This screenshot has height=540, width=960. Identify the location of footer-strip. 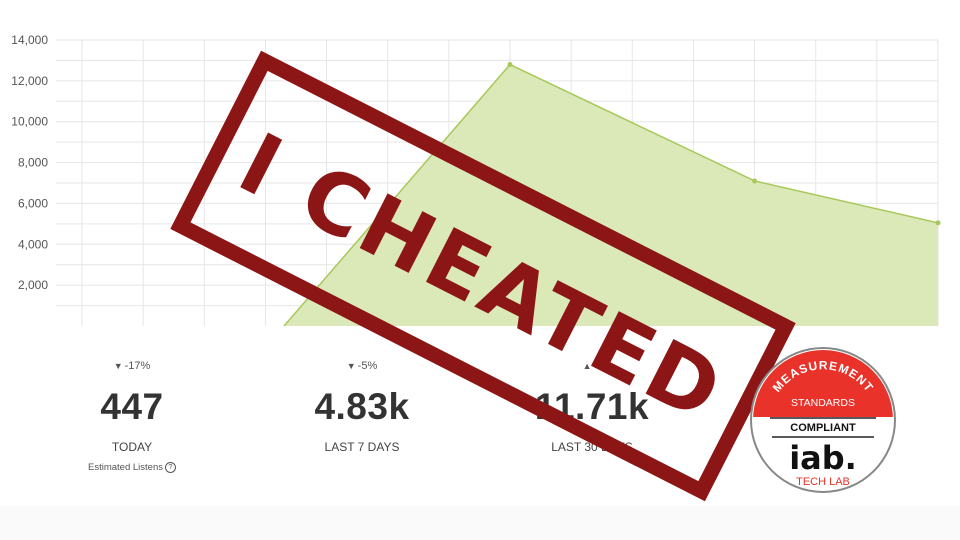
(480, 523).